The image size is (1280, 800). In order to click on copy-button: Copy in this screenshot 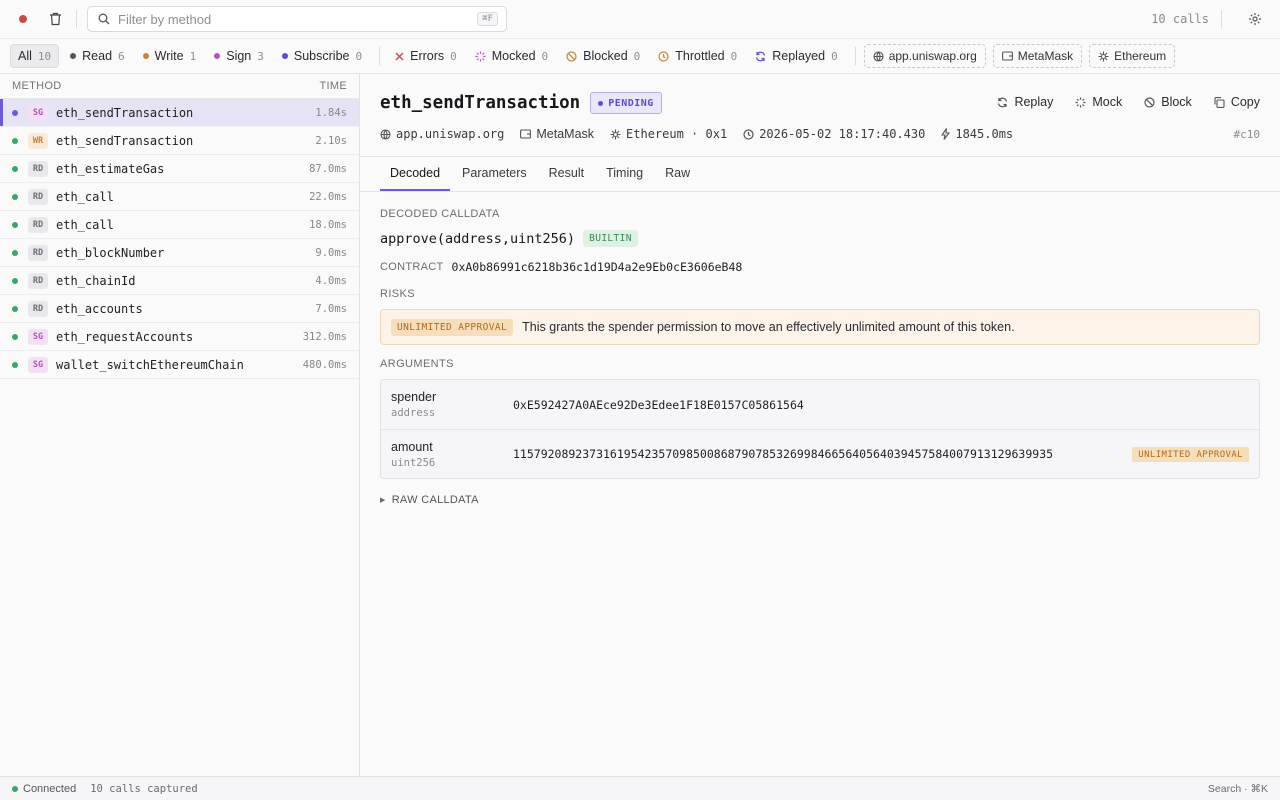, I will do `click(1237, 102)`.